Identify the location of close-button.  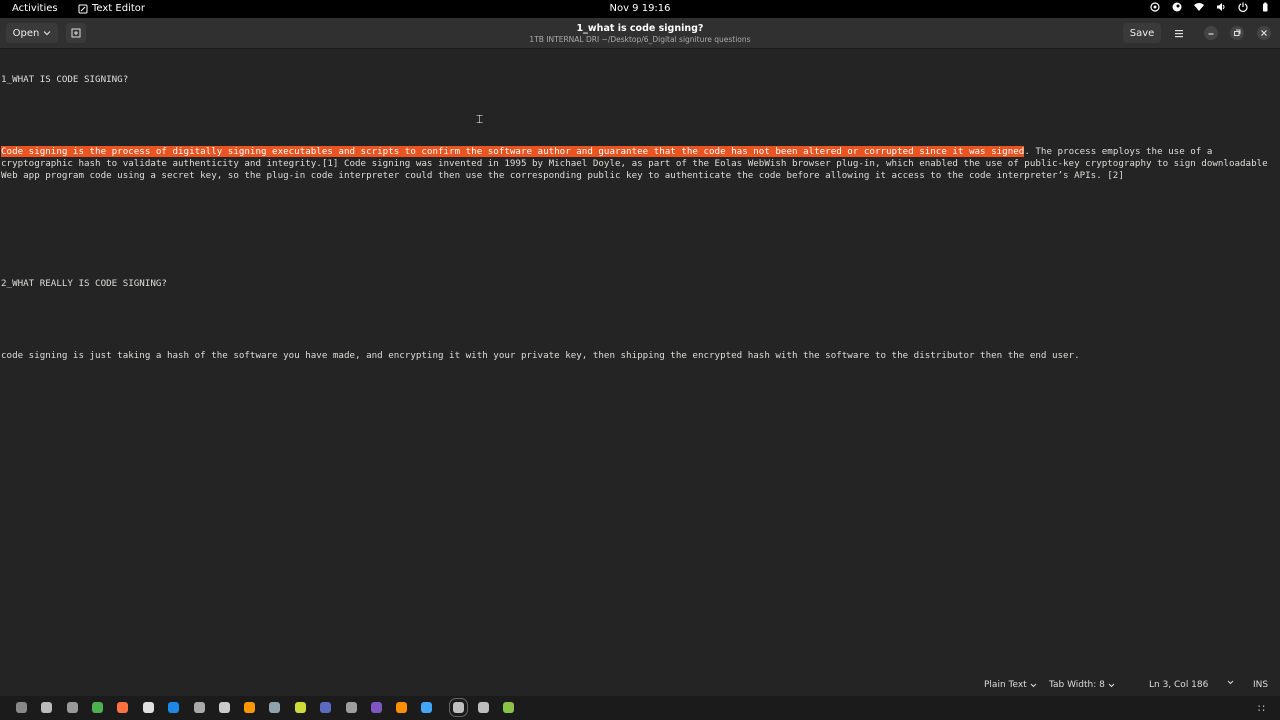
(1264, 33).